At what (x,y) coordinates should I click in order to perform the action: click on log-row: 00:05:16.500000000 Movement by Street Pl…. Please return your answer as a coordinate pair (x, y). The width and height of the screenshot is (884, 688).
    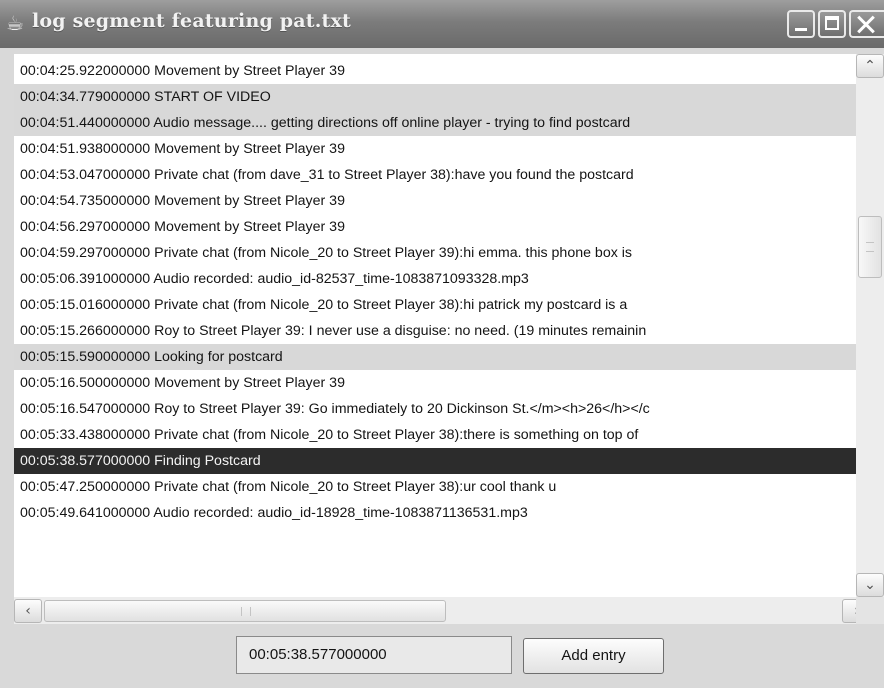
    Looking at the image, I should click on (435, 383).